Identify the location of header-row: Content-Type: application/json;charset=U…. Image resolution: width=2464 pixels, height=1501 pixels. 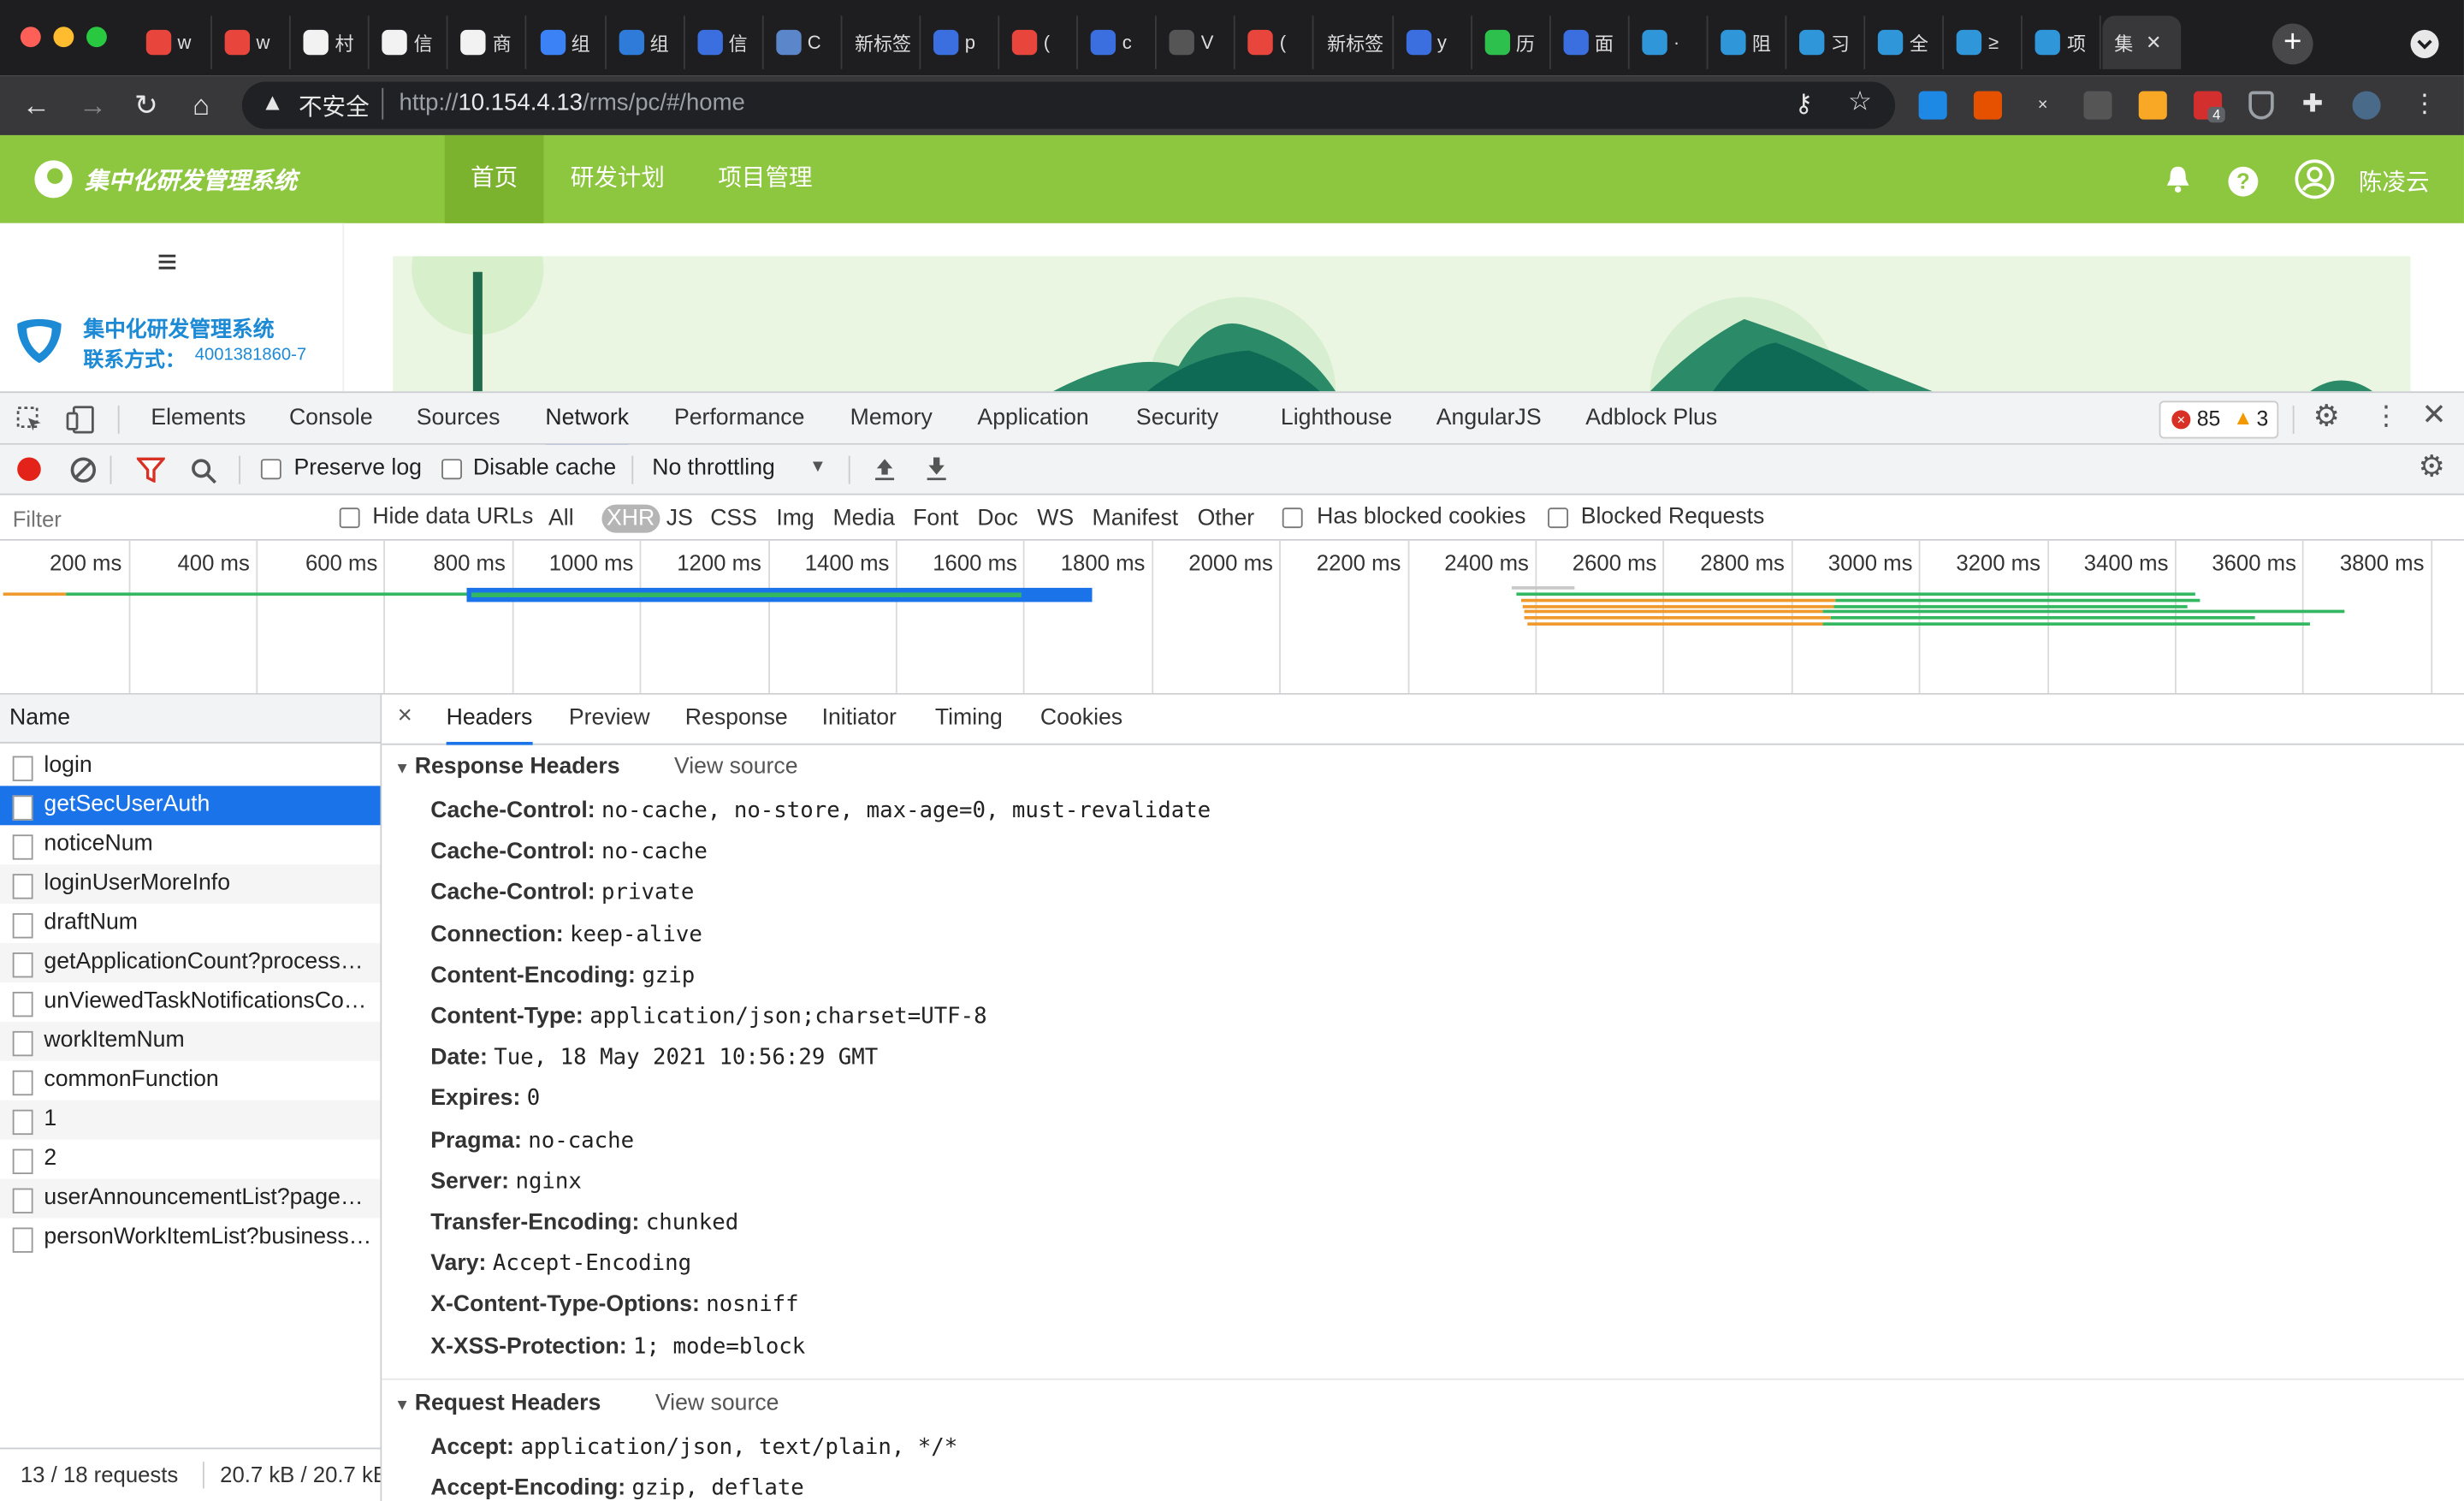
(708, 1017).